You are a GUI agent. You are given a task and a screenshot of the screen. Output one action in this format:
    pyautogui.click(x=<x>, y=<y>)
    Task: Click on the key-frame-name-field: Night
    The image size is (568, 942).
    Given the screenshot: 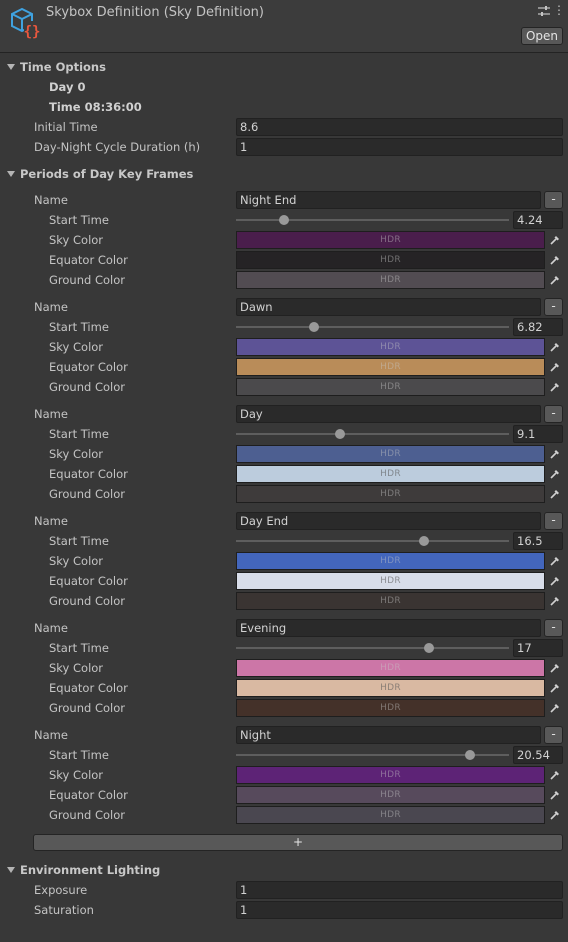 What is the action you would take?
    pyautogui.click(x=388, y=735)
    